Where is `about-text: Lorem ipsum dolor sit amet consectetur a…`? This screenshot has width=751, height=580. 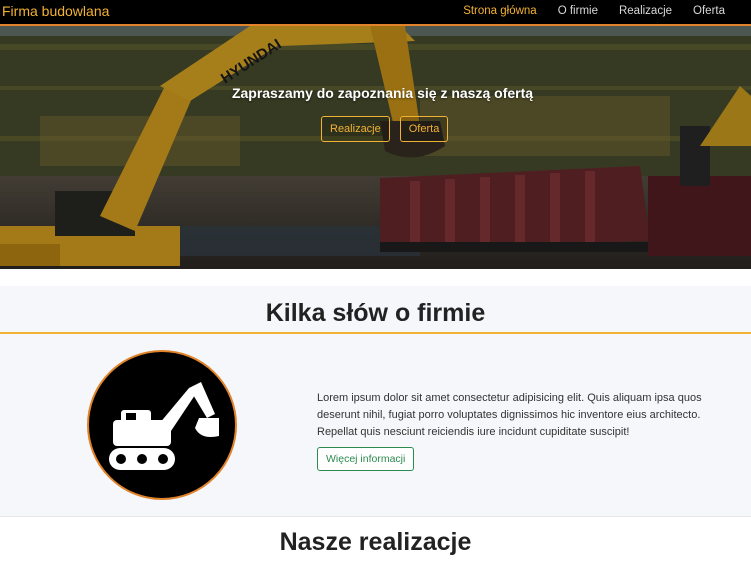 about-text: Lorem ipsum dolor sit amet consectetur a… is located at coordinates (509, 415).